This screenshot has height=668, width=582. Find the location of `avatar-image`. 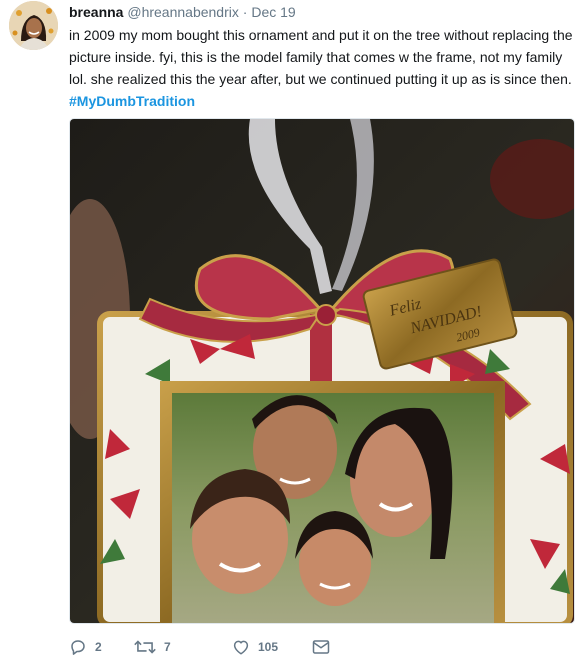

avatar-image is located at coordinates (33, 25).